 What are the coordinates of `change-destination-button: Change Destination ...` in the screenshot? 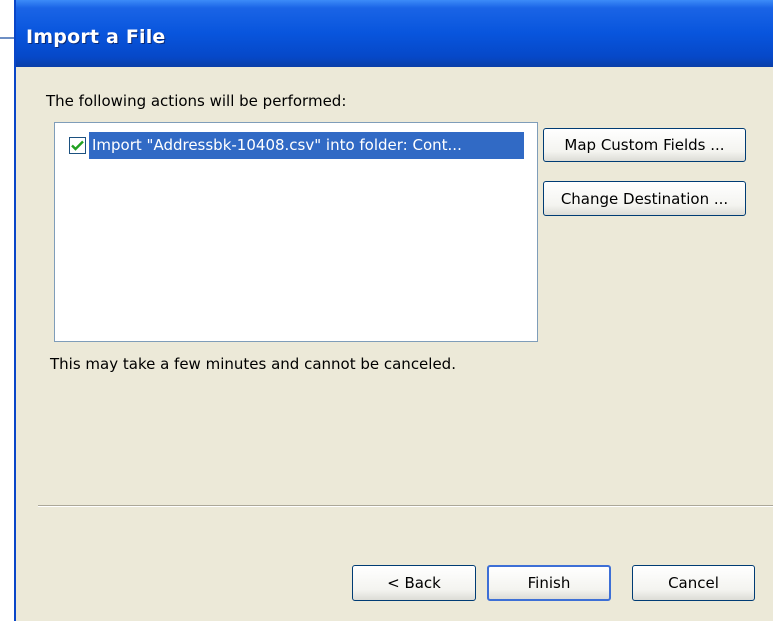 It's located at (644, 198).